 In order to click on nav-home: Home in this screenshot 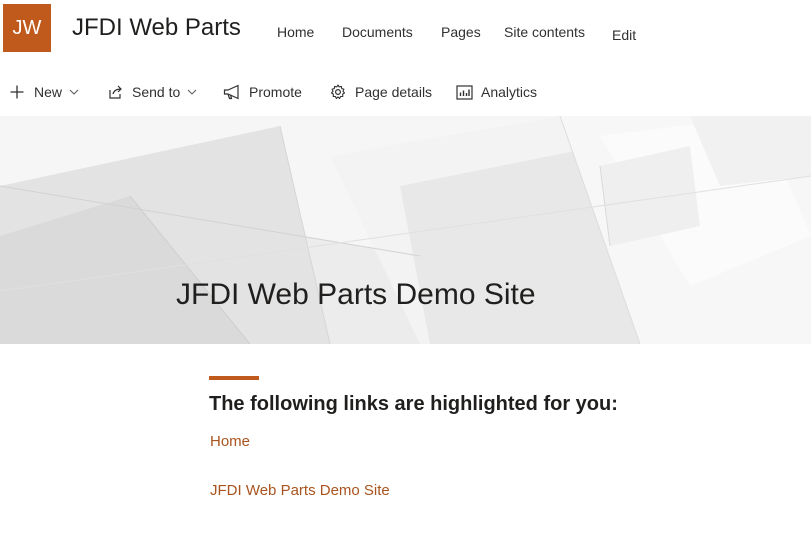, I will do `click(295, 32)`.